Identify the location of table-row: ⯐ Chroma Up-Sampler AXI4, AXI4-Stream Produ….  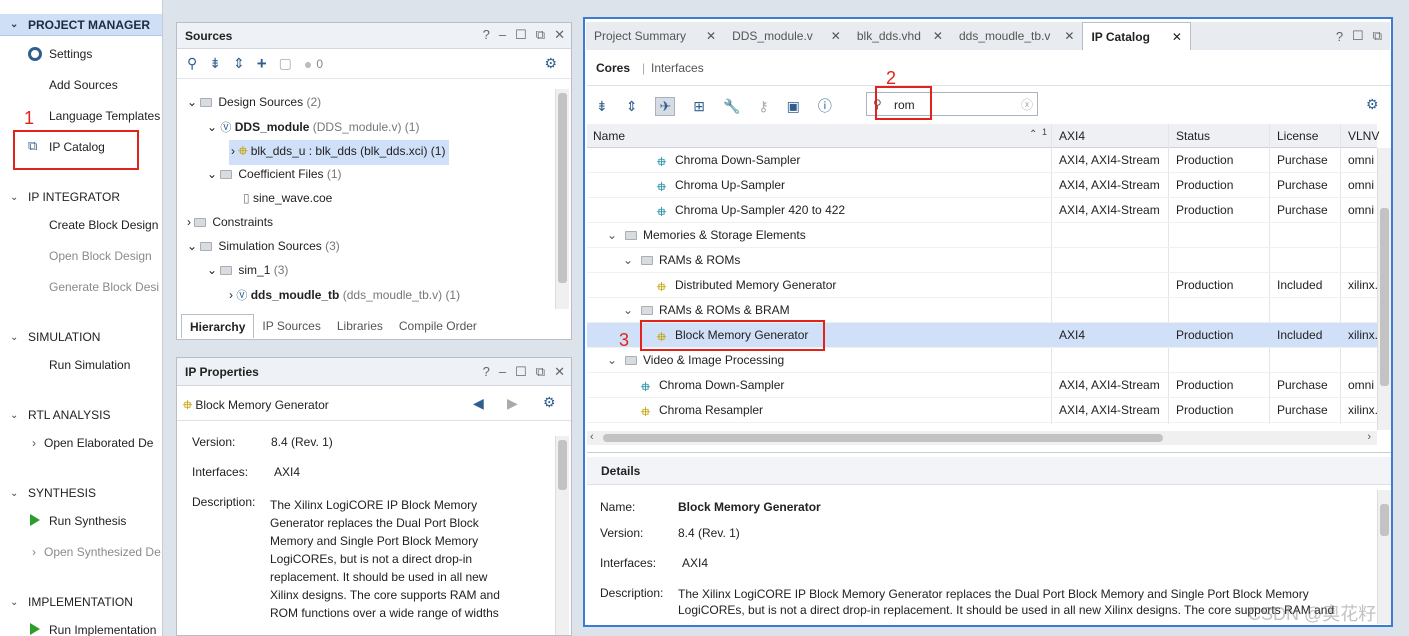
(982, 185).